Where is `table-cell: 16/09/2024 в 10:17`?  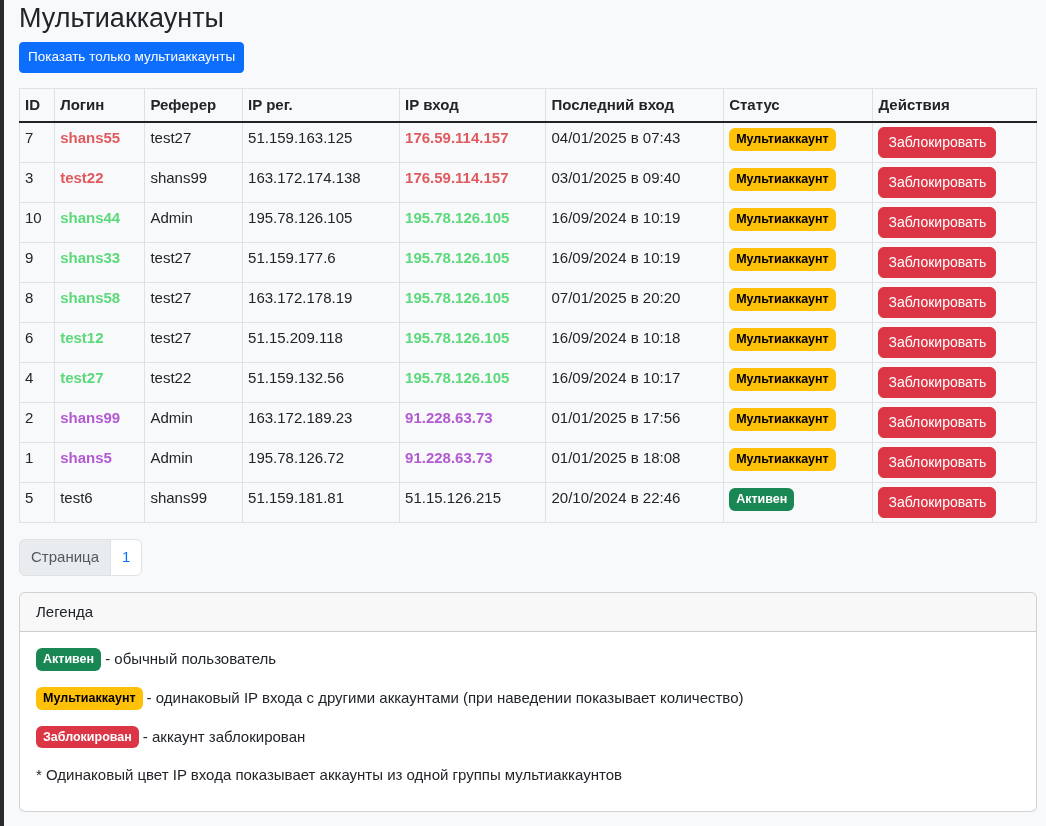 table-cell: 16/09/2024 в 10:17 is located at coordinates (634, 382).